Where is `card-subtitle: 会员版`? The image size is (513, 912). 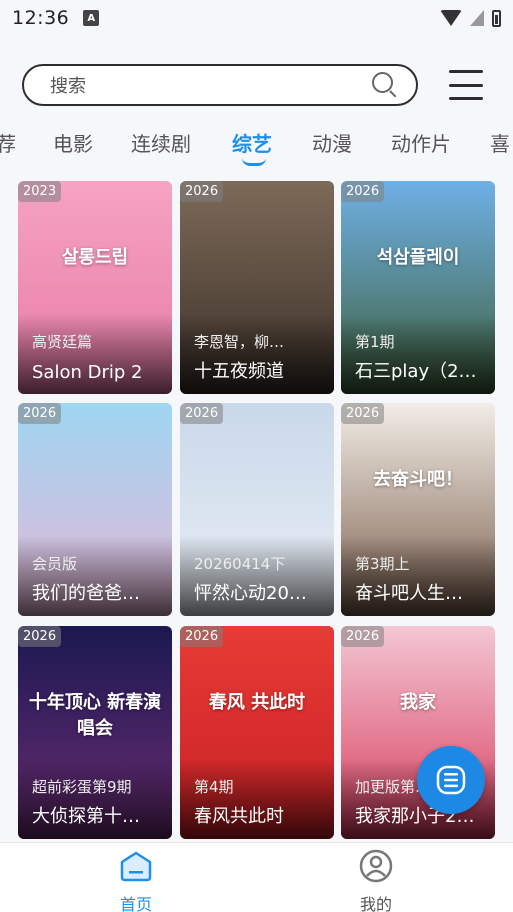
card-subtitle: 会员版 is located at coordinates (55, 564).